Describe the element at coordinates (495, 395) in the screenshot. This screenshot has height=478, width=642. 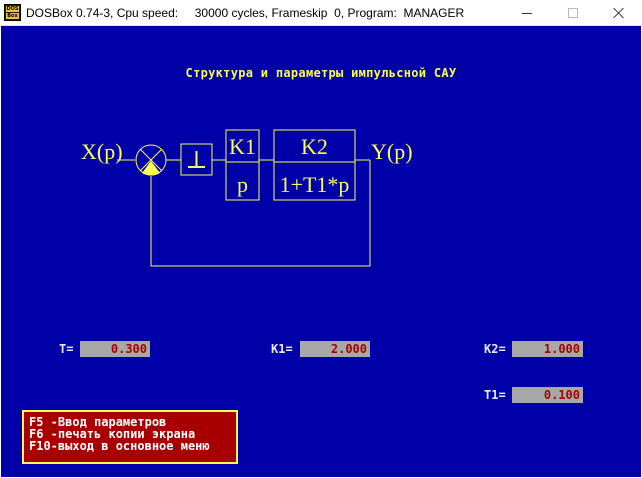
I see `param-t1-label: T1=` at that location.